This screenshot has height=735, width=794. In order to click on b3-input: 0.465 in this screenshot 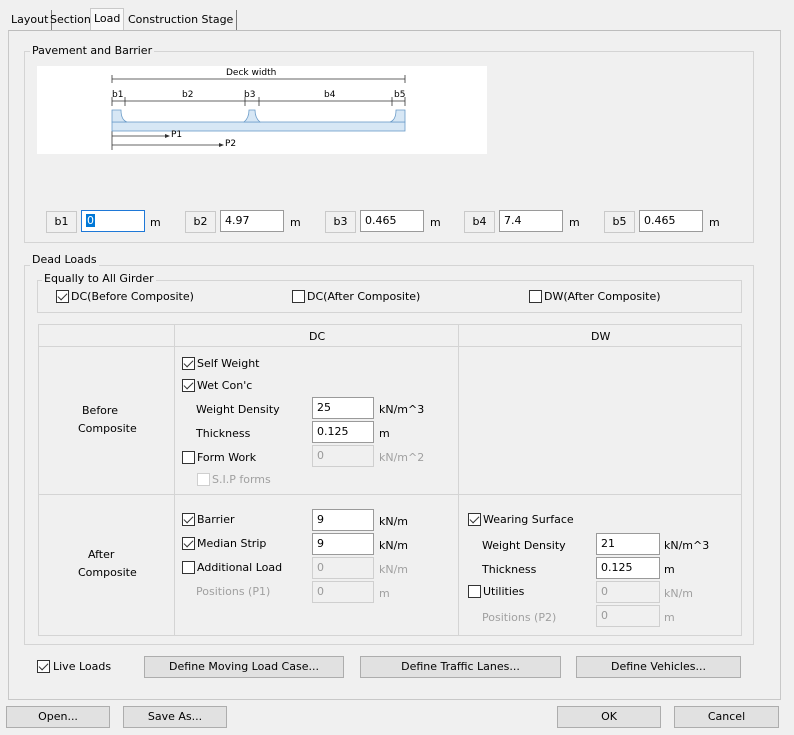, I will do `click(392, 221)`.